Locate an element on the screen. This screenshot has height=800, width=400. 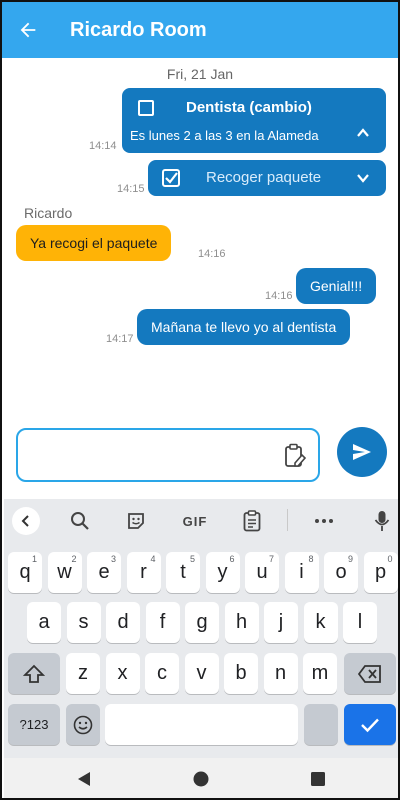
send-icon is located at coordinates (362, 452).